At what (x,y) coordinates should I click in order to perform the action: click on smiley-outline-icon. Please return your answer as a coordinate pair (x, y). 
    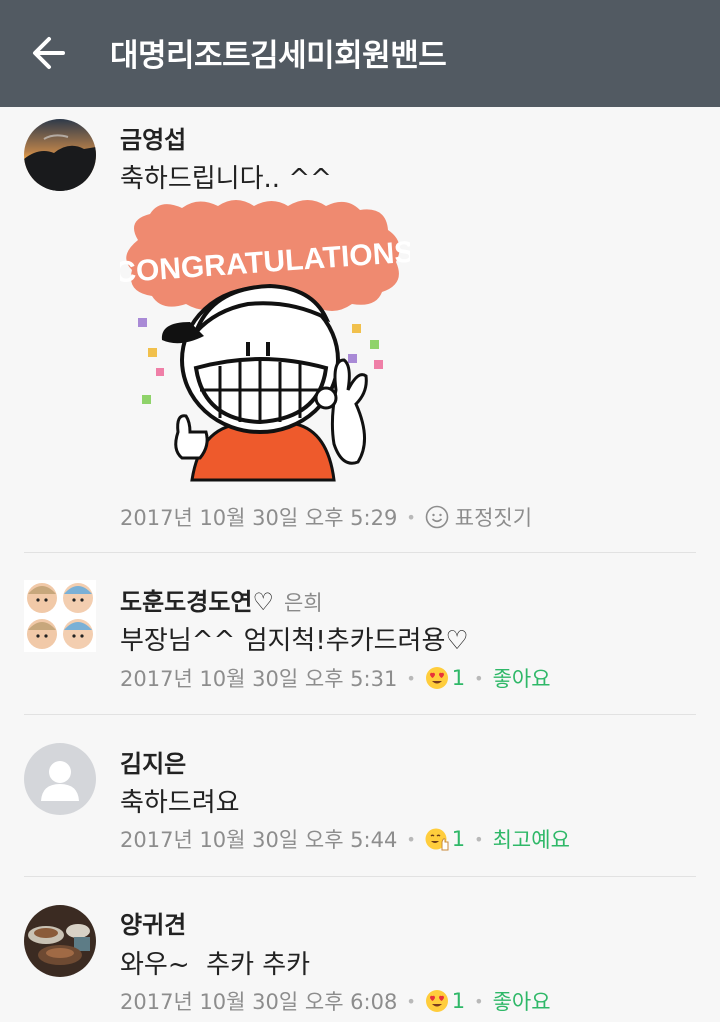
    Looking at the image, I should click on (437, 517).